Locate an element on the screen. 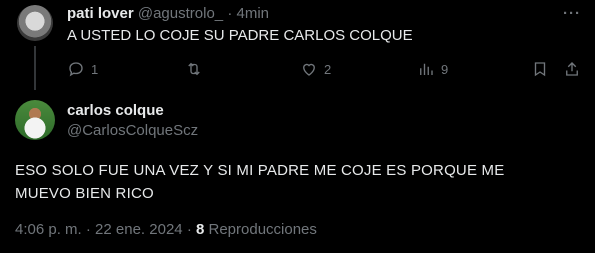  views-label: Reproducciones is located at coordinates (262, 229).